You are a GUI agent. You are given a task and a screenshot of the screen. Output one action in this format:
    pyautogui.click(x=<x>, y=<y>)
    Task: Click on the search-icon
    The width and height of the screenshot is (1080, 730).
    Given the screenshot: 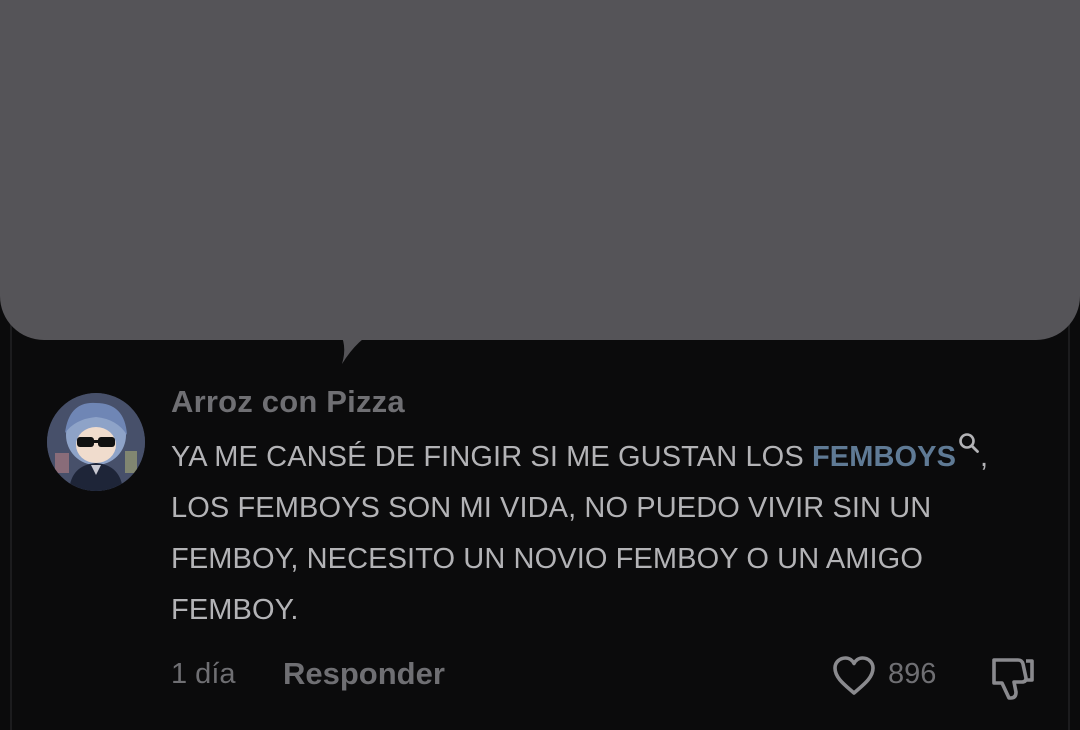 What is the action you would take?
    pyautogui.click(x=969, y=443)
    